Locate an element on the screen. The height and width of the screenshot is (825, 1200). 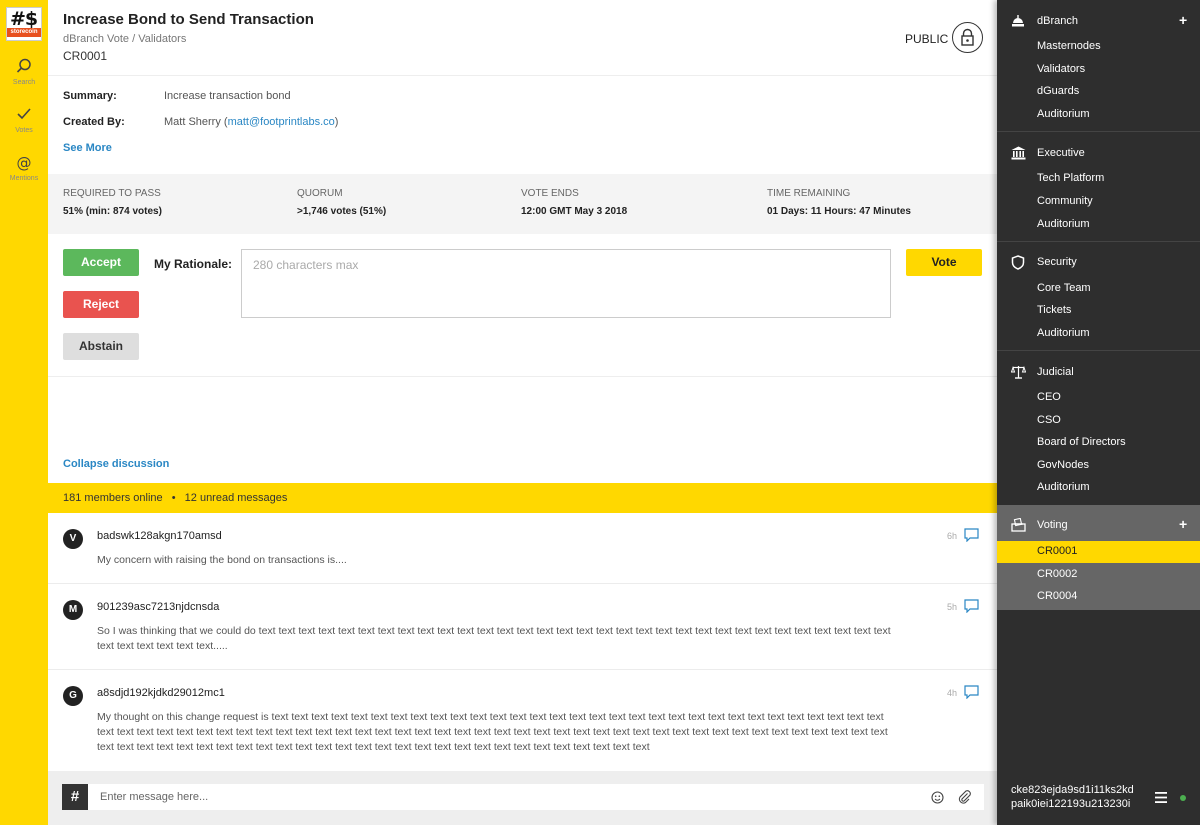
shield-icon is located at coordinates (1018, 262).